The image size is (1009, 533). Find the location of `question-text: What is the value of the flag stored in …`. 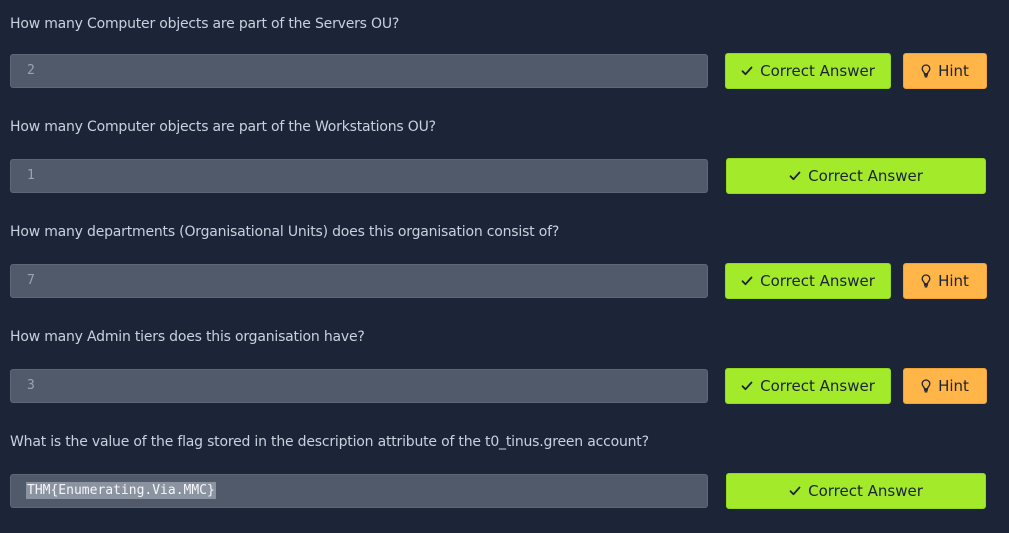

question-text: What is the value of the flag stored in … is located at coordinates (329, 442).